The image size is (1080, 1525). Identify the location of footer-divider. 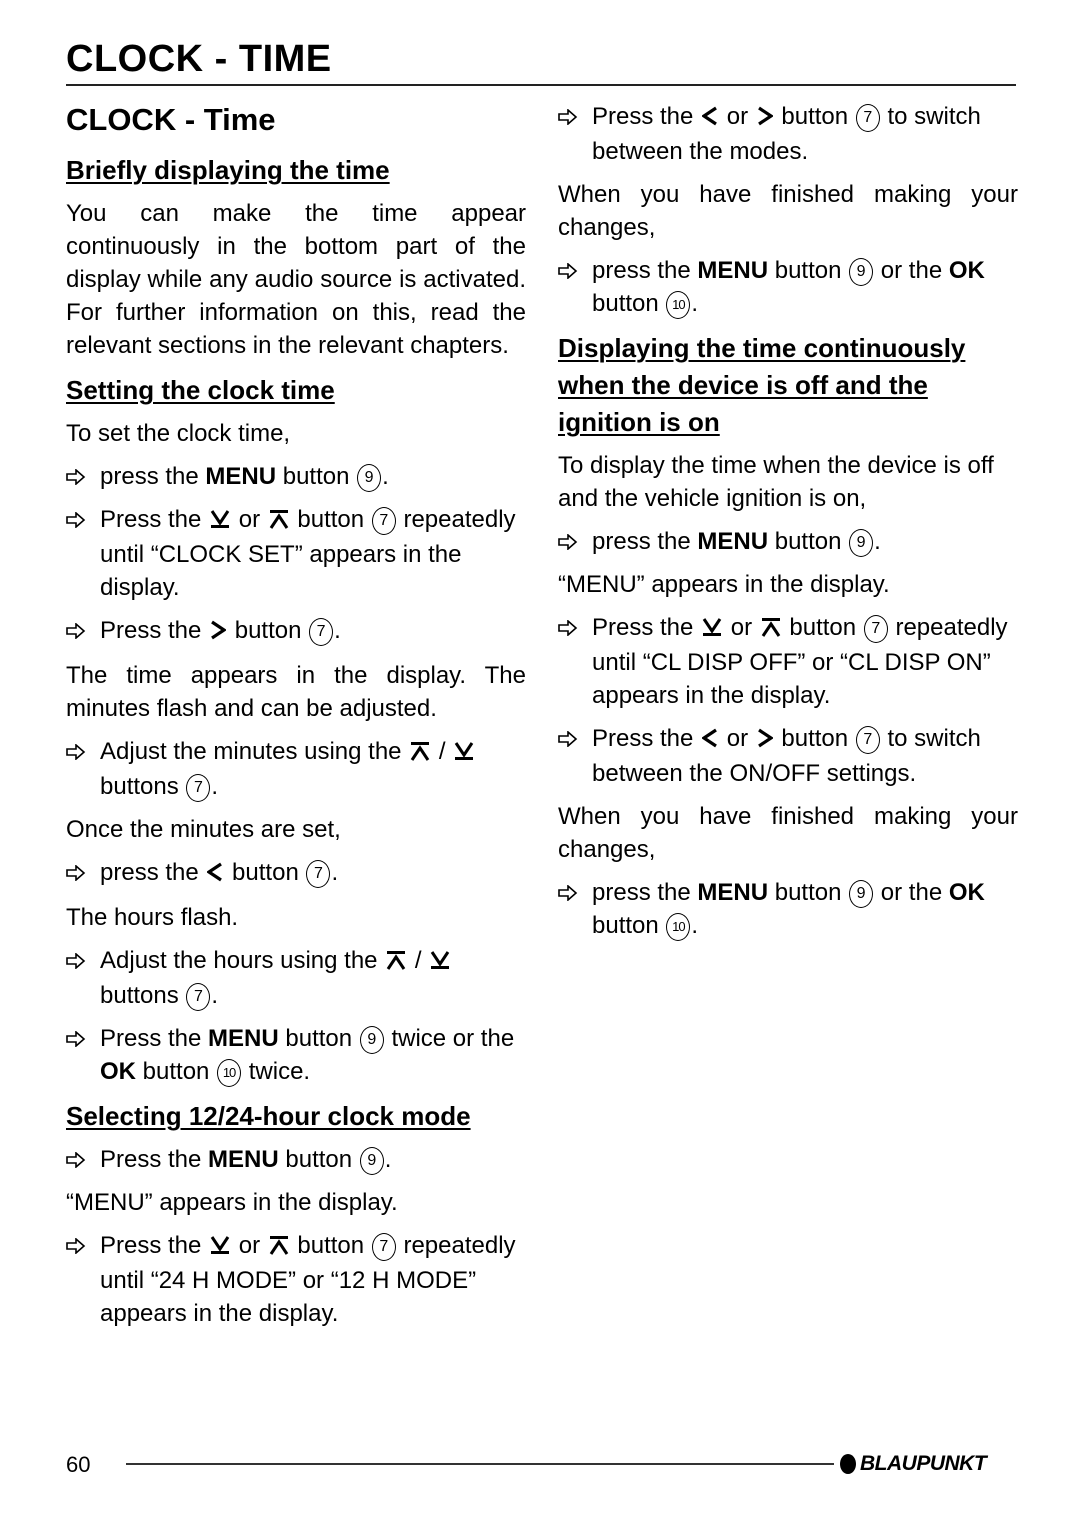
(480, 1464).